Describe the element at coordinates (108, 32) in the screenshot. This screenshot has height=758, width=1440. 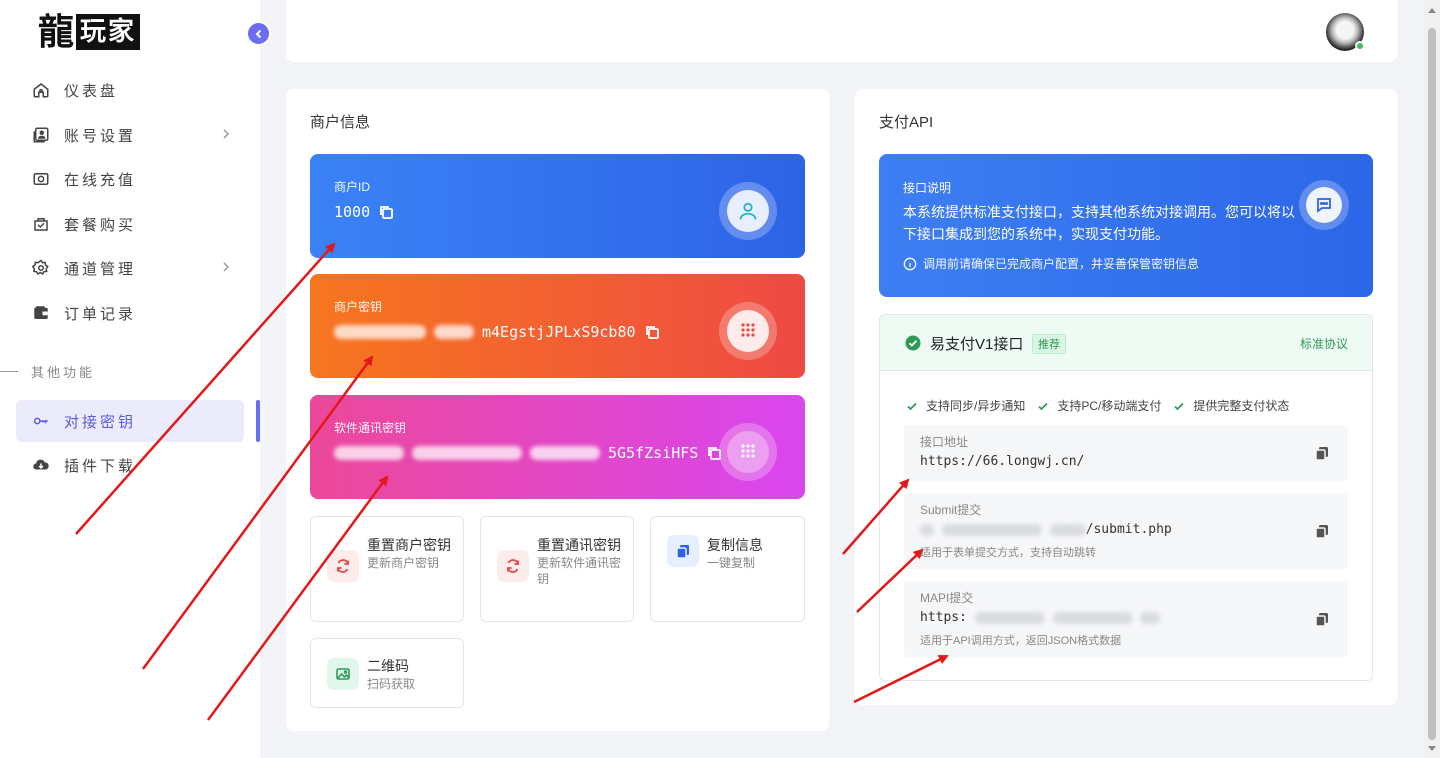
I see `brand-box: 玩家` at that location.